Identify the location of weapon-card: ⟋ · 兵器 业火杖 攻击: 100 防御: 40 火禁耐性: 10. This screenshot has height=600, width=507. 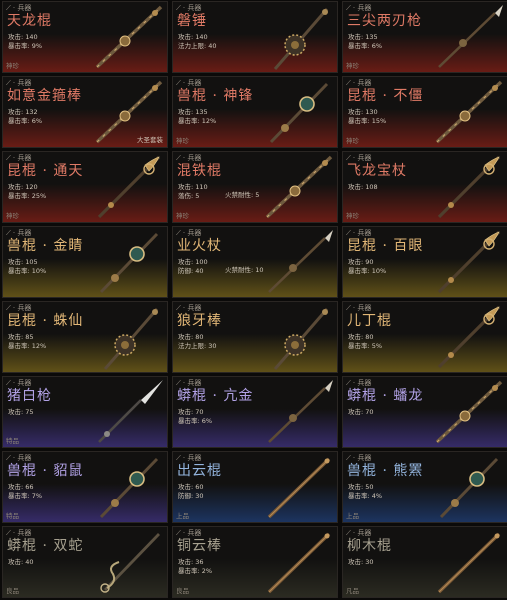
(255, 262).